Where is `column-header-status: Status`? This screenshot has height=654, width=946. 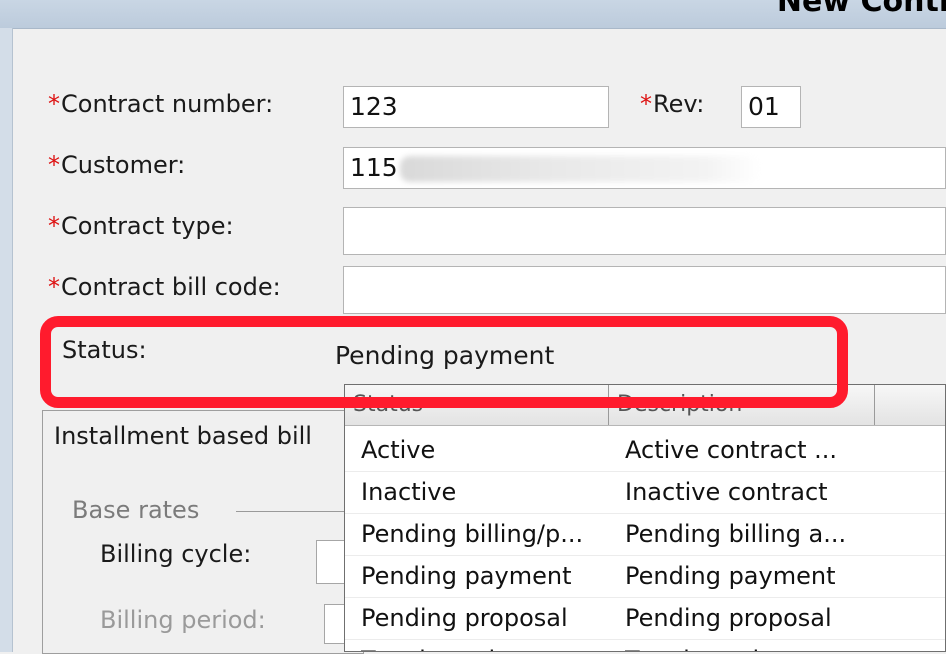
column-header-status: Status is located at coordinates (477, 405).